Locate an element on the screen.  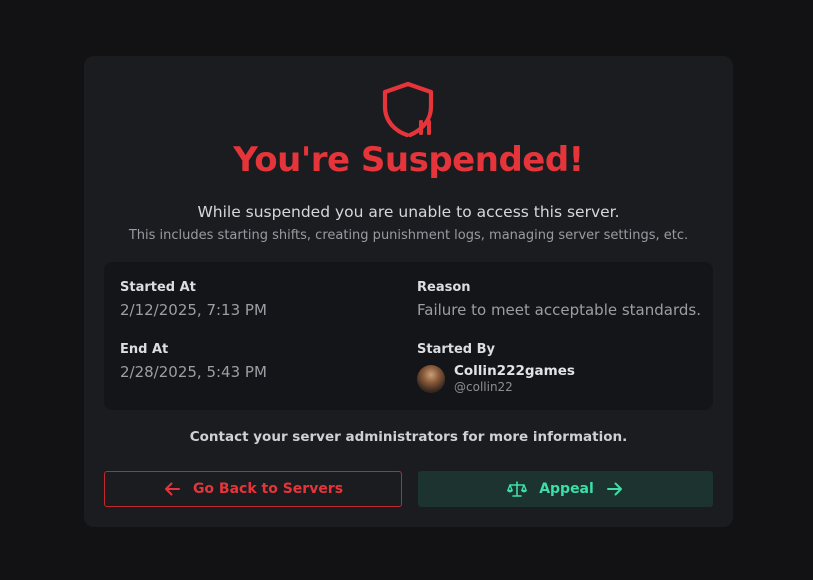
arrow-right-icon is located at coordinates (614, 489).